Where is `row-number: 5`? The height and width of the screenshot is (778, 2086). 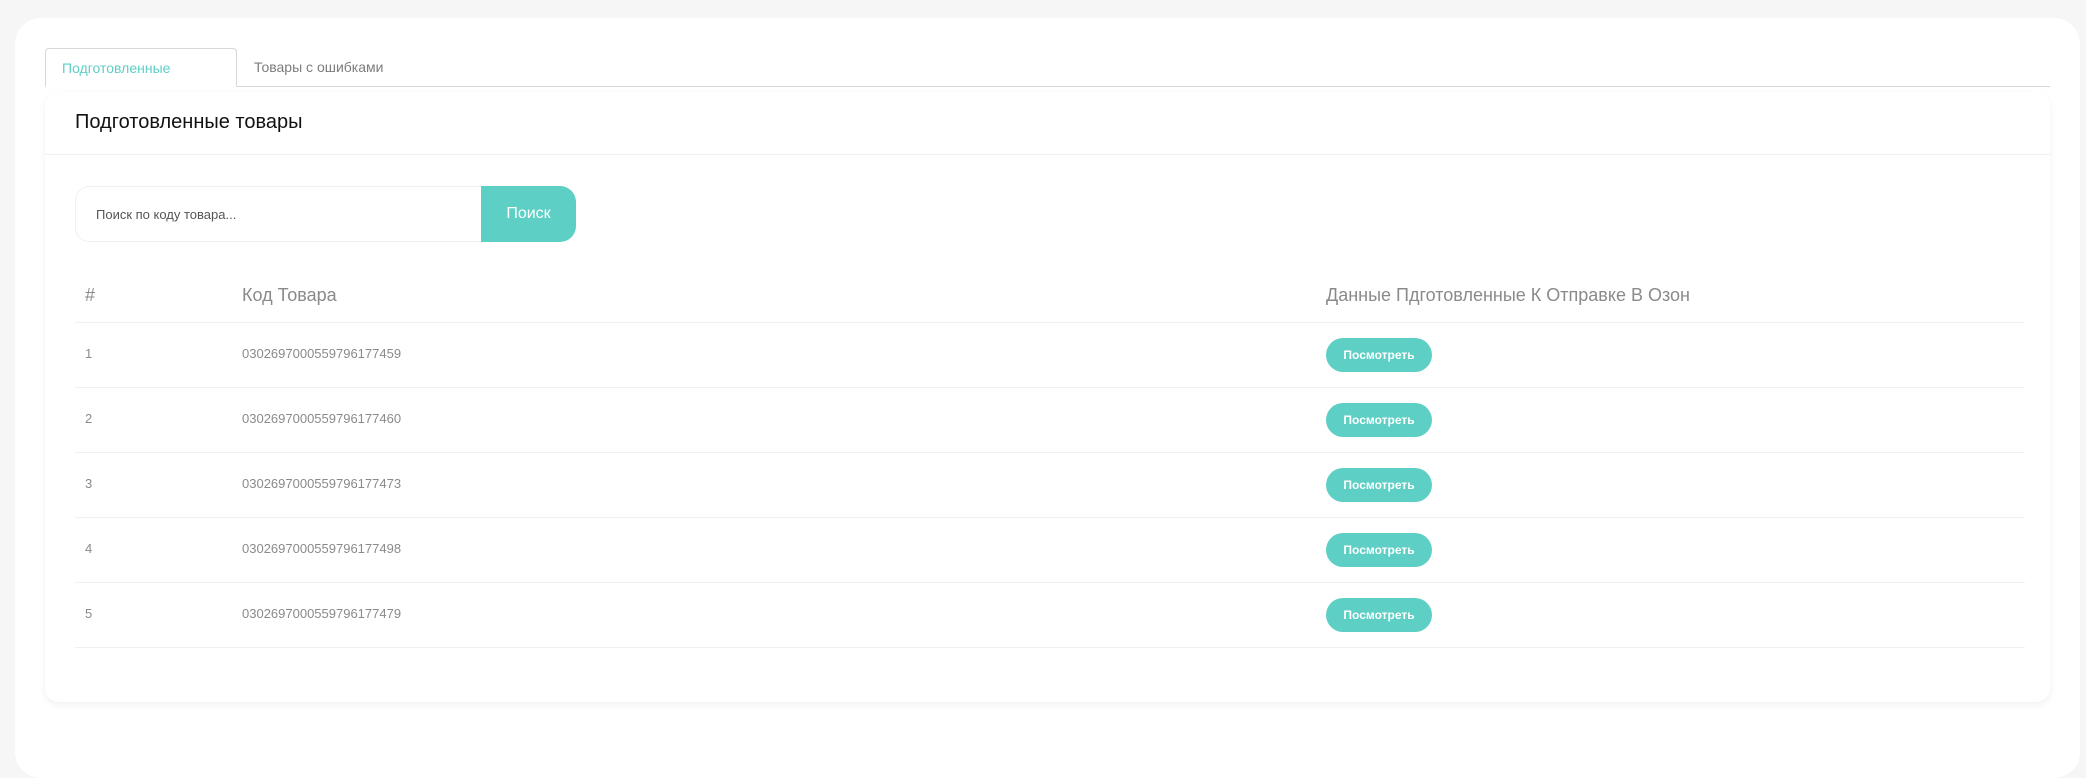 row-number: 5 is located at coordinates (89, 613).